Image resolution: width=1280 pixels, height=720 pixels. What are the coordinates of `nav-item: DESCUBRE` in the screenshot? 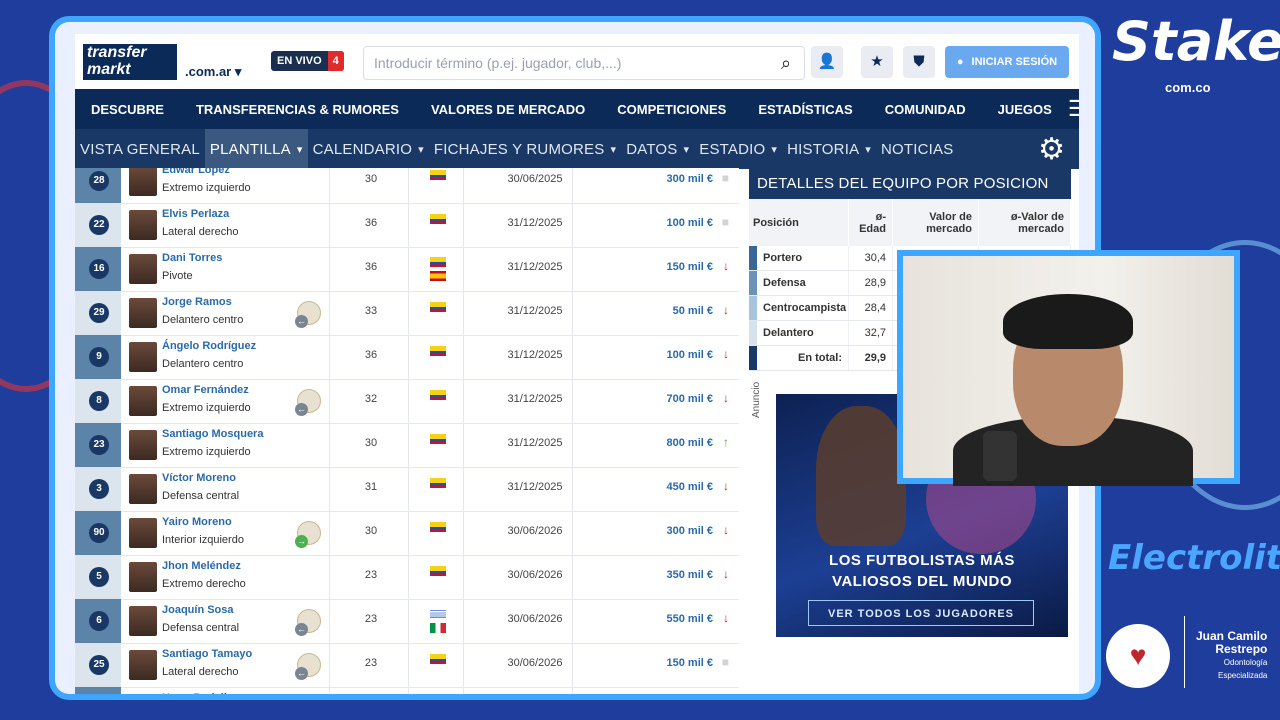 It's located at (127, 109).